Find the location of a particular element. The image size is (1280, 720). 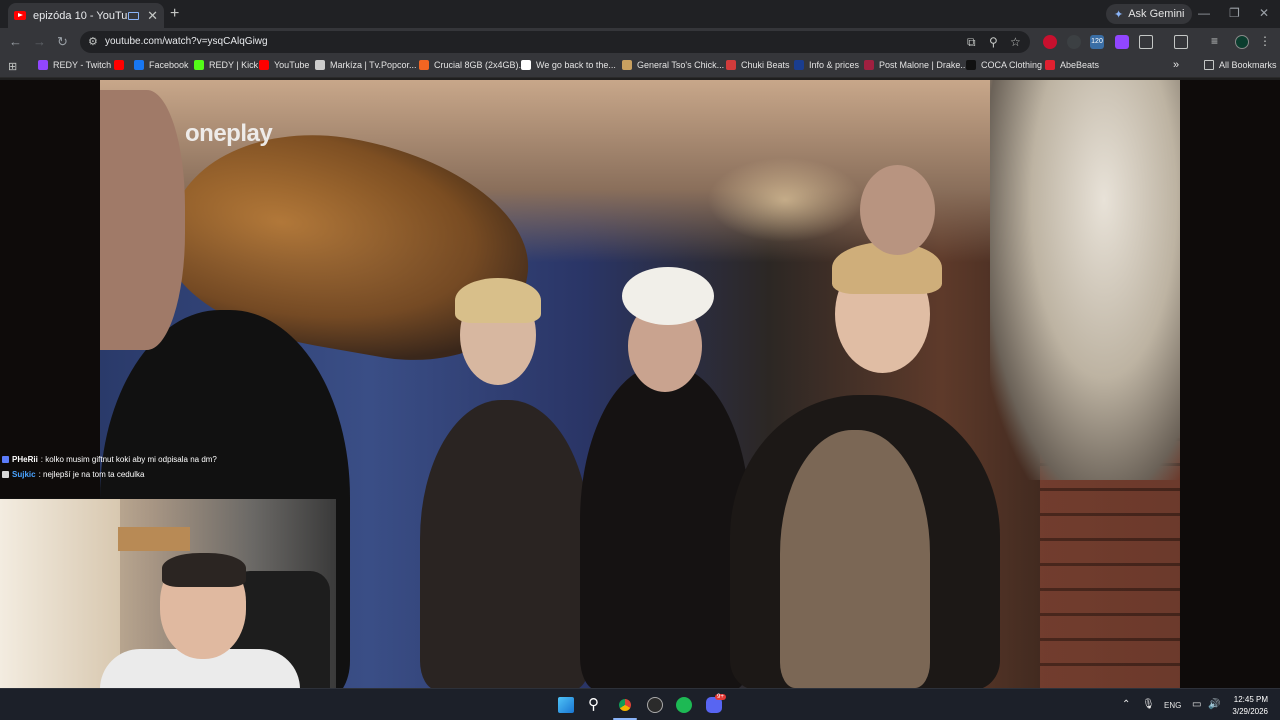

google-icon is located at coordinates (526, 65).